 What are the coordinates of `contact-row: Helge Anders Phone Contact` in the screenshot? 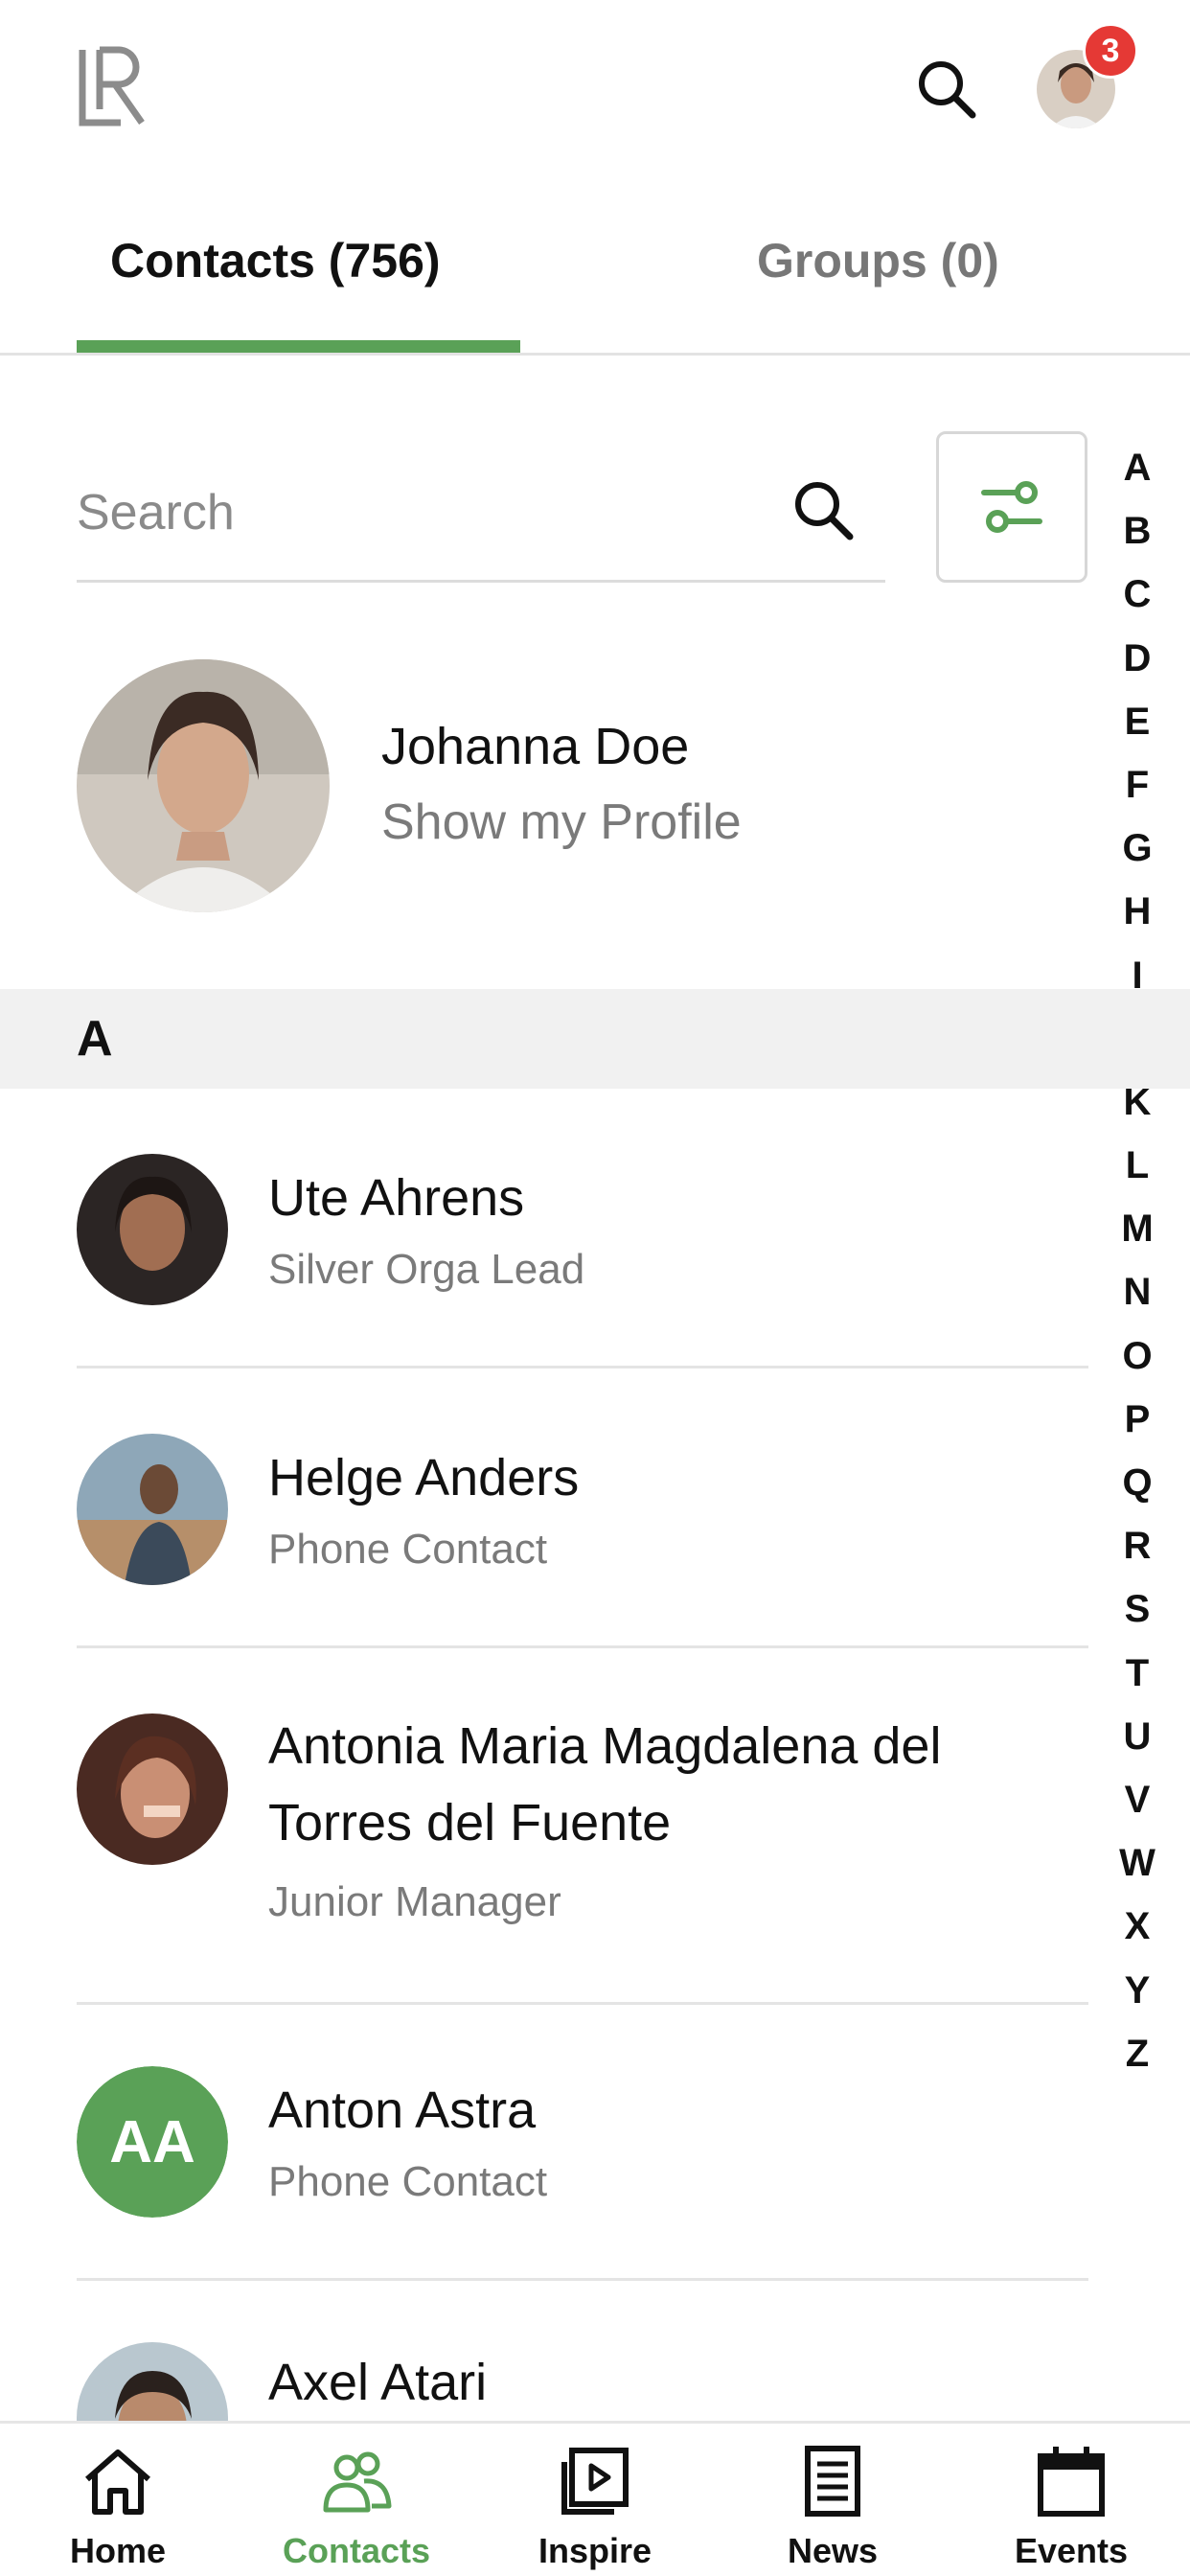 It's located at (583, 1508).